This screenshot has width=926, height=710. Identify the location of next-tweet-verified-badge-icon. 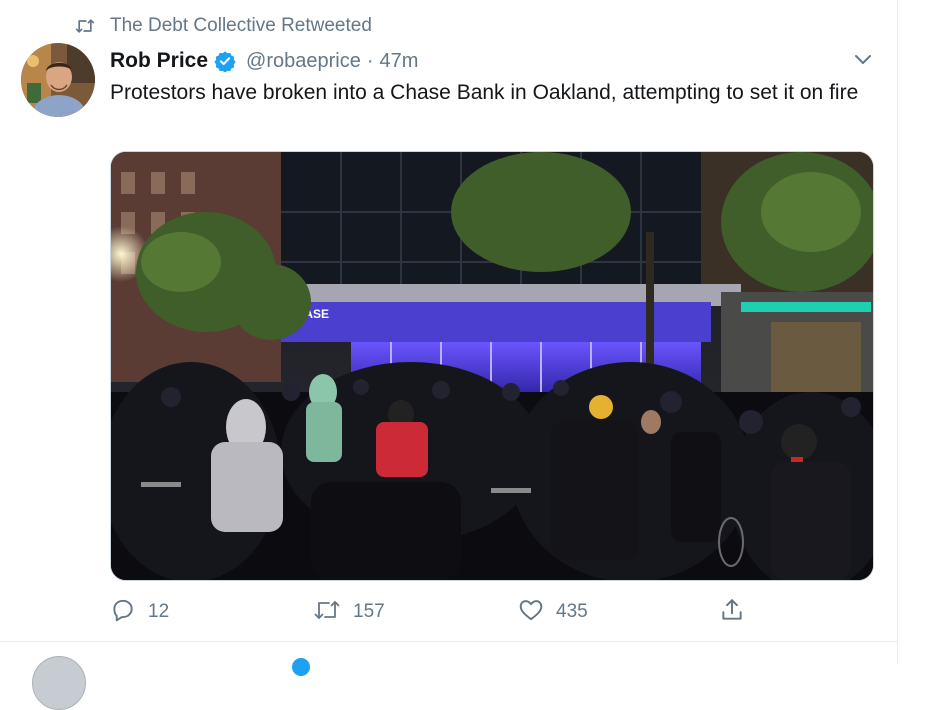
(301, 667).